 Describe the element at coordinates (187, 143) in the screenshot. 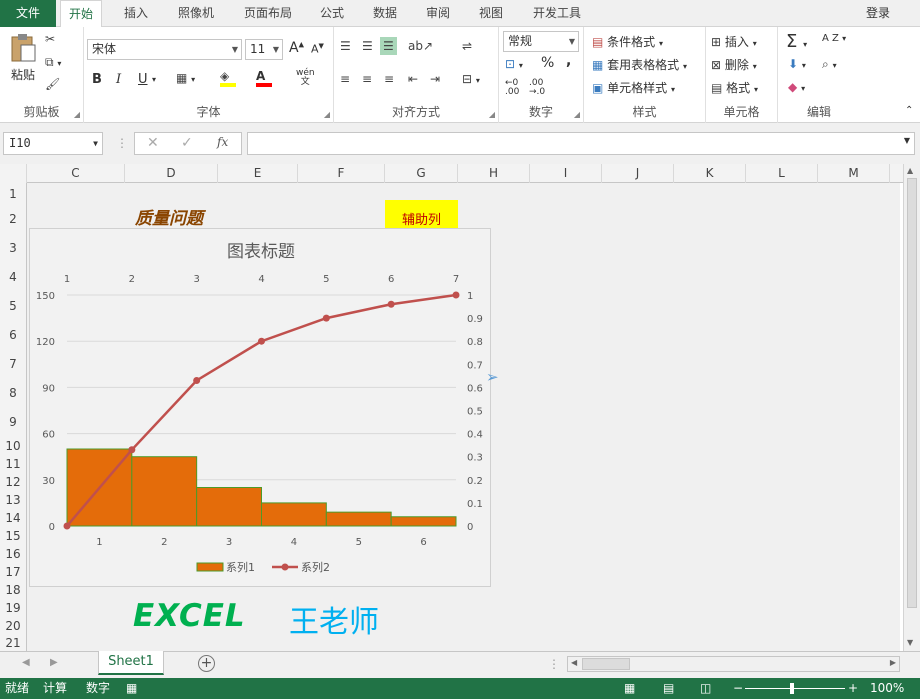

I see `enter-icon: ✓` at that location.